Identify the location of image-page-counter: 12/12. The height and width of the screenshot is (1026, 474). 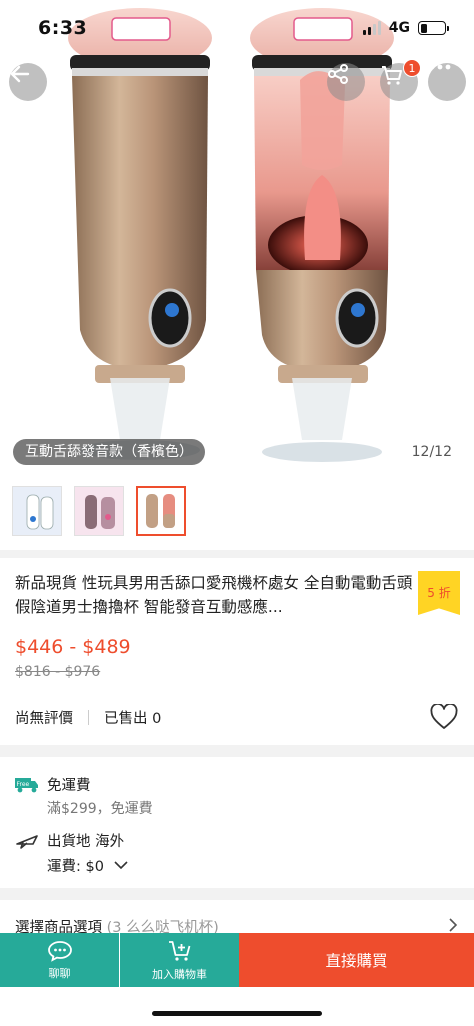
(431, 452).